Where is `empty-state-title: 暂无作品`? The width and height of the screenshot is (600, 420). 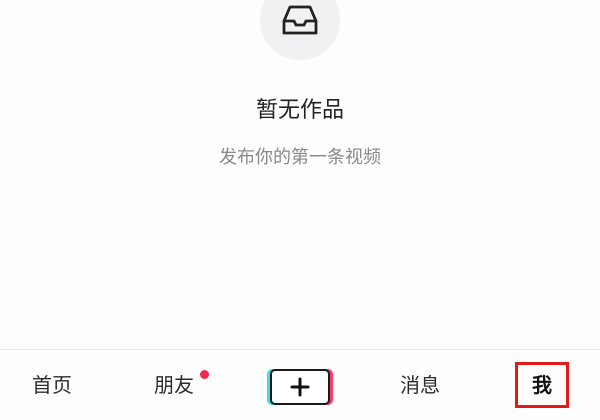 empty-state-title: 暂无作品 is located at coordinates (299, 110).